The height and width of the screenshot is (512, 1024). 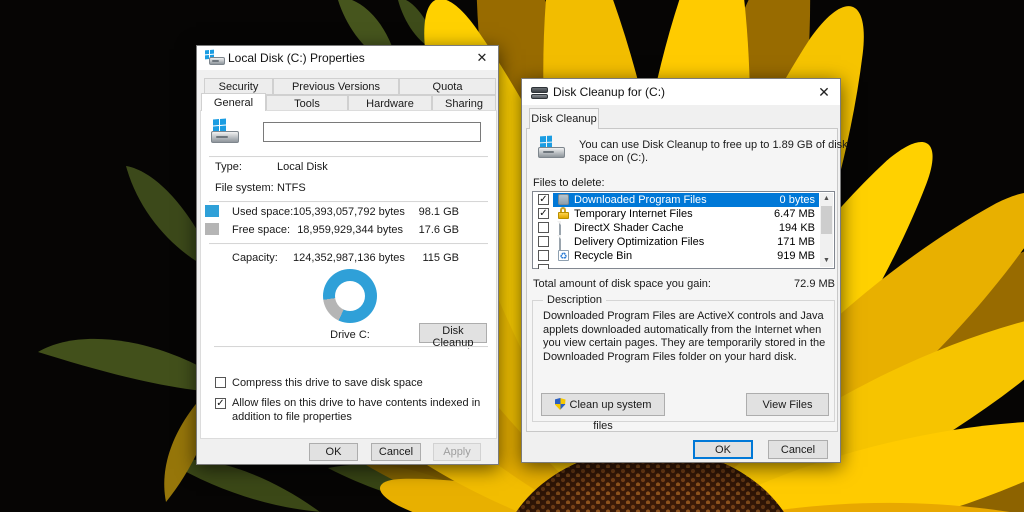 I want to click on list-item: DirectX Shader Cache 194 KB, so click(x=676, y=230).